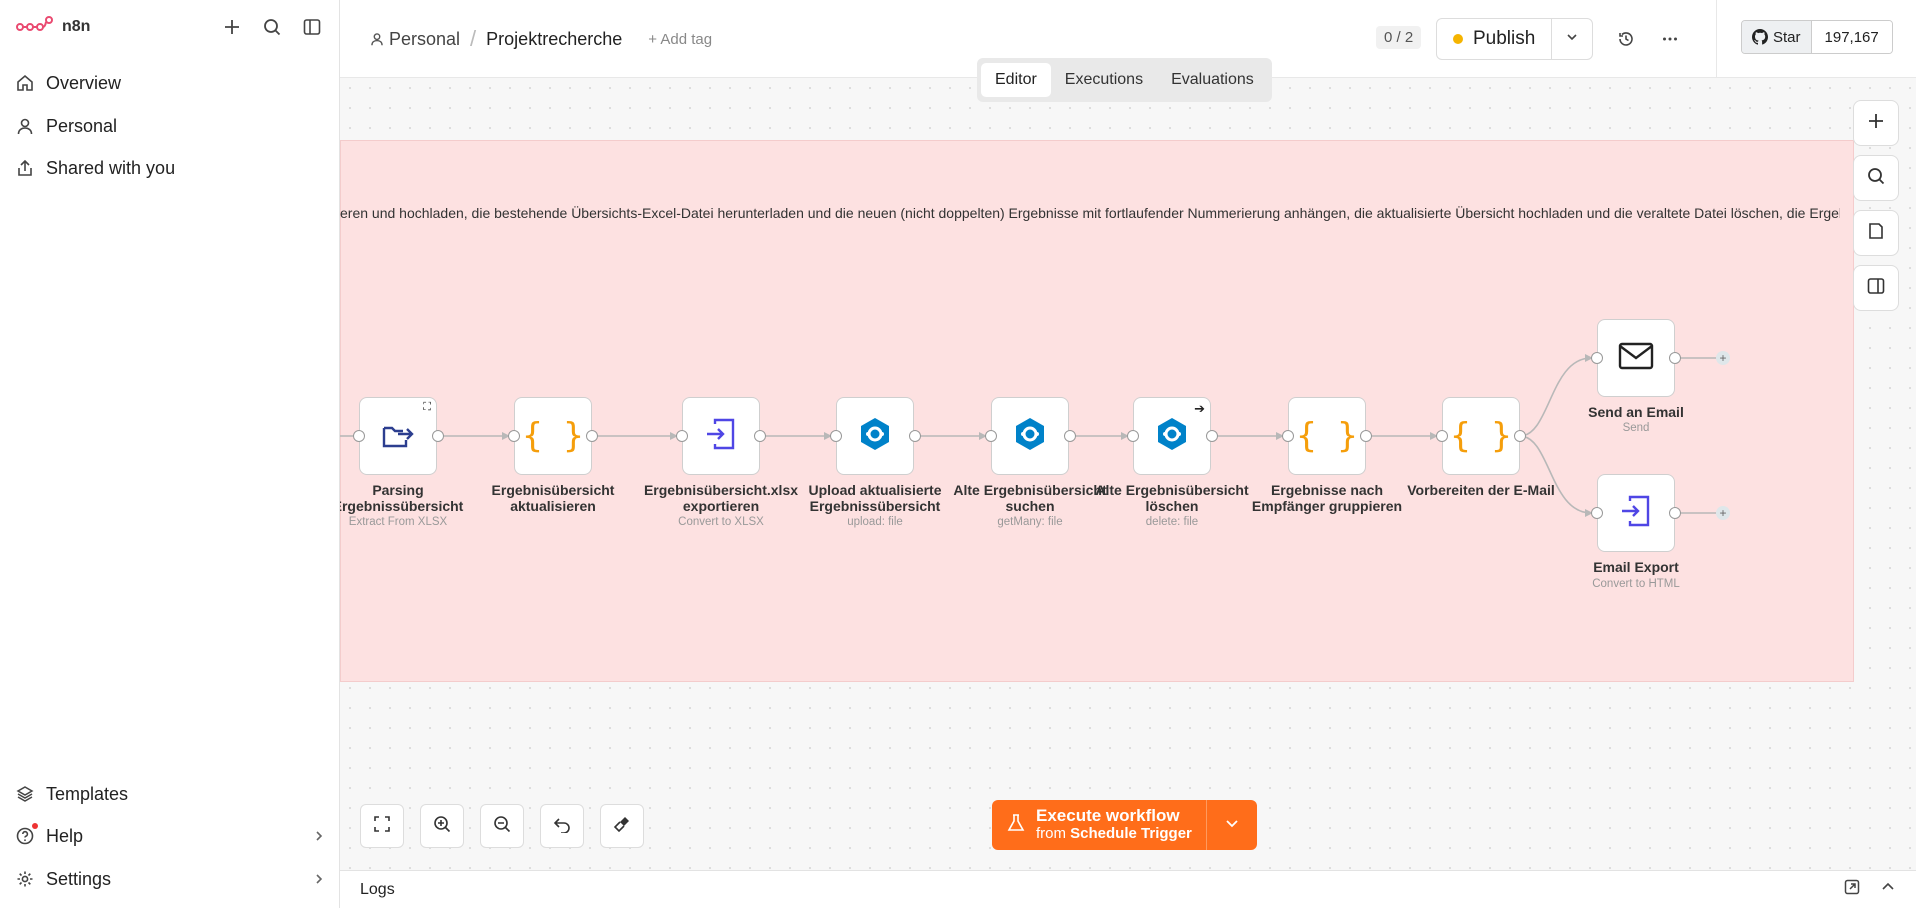 The image size is (1916, 908). What do you see at coordinates (1716, 39) in the screenshot?
I see `header-divider` at bounding box center [1716, 39].